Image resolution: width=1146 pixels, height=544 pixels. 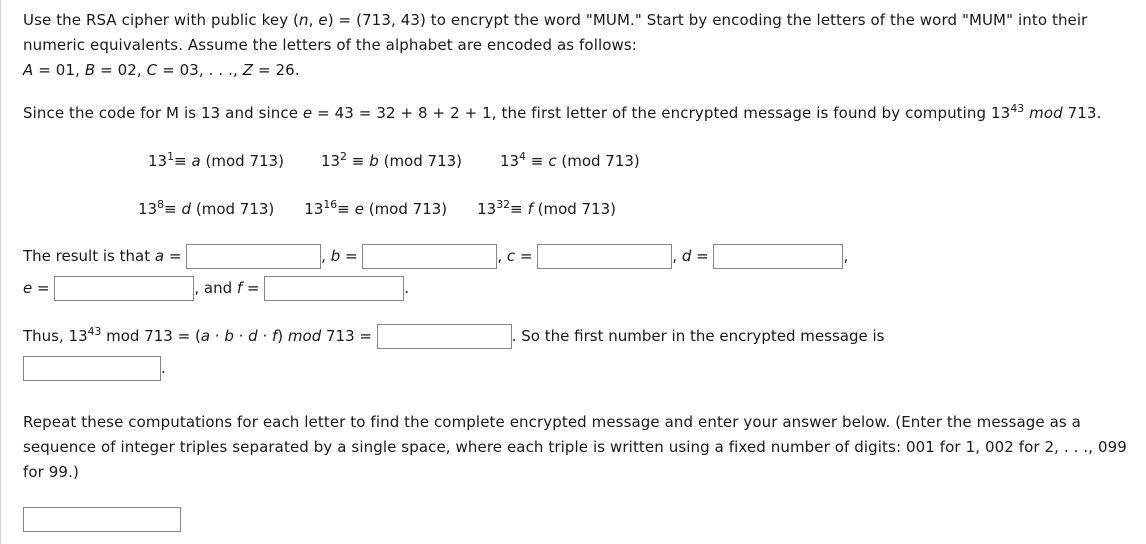 What do you see at coordinates (503, 204) in the screenshot?
I see `congruence-6-exponent: 32` at bounding box center [503, 204].